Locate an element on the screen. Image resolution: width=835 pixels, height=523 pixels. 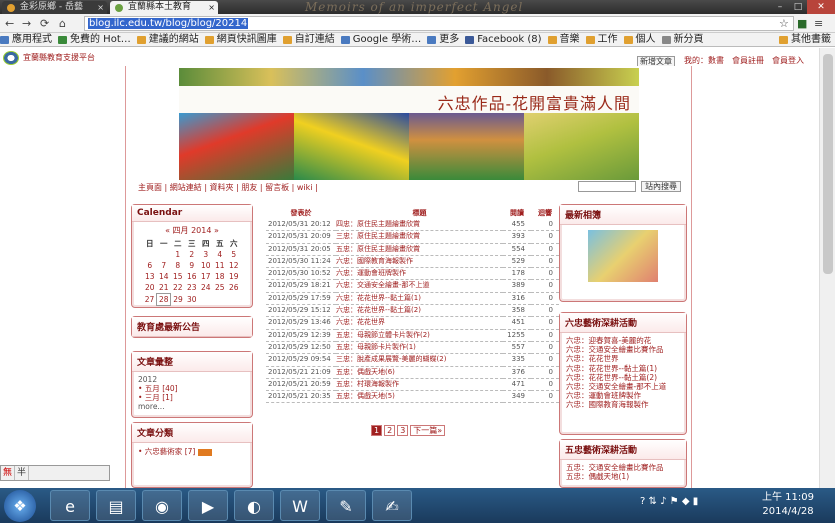
volume-icon: ♪ is located at coordinates (663, 501).